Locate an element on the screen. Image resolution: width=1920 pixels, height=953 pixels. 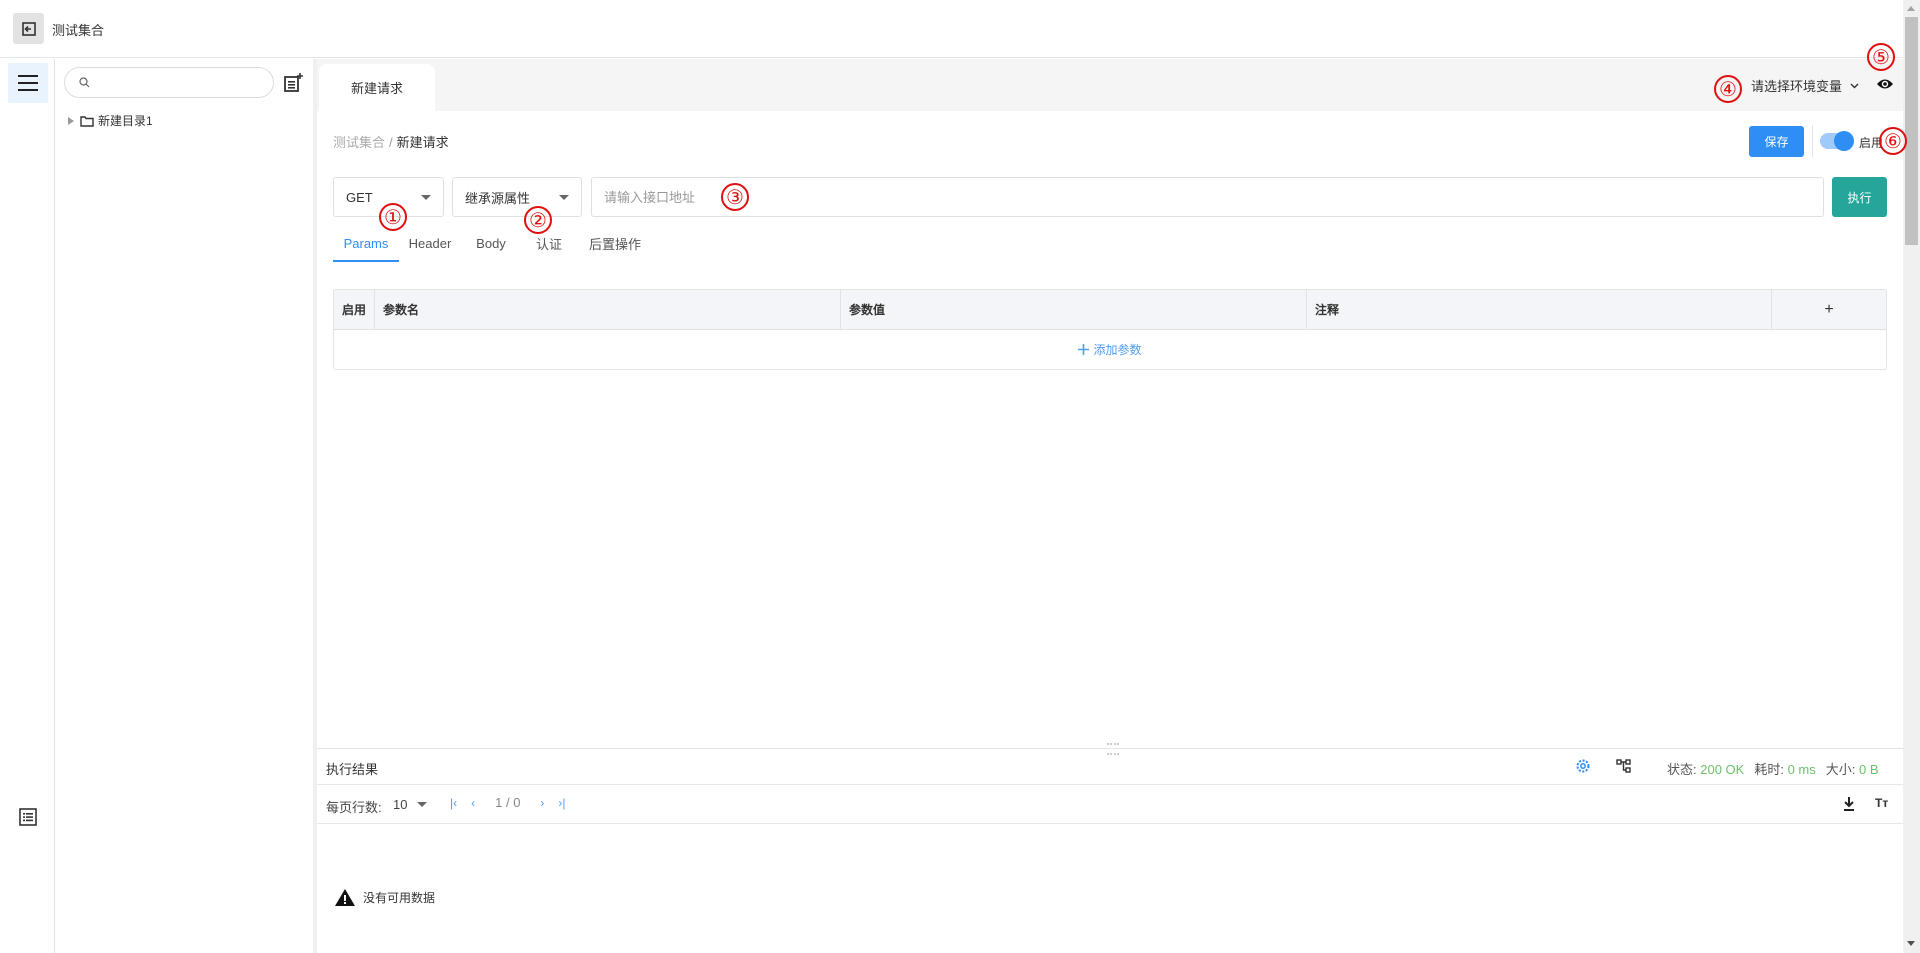
results-header: 执行结果 状态: 200 OK 耗时: 0 ms 大小: 0 B is located at coordinates (1110, 767).